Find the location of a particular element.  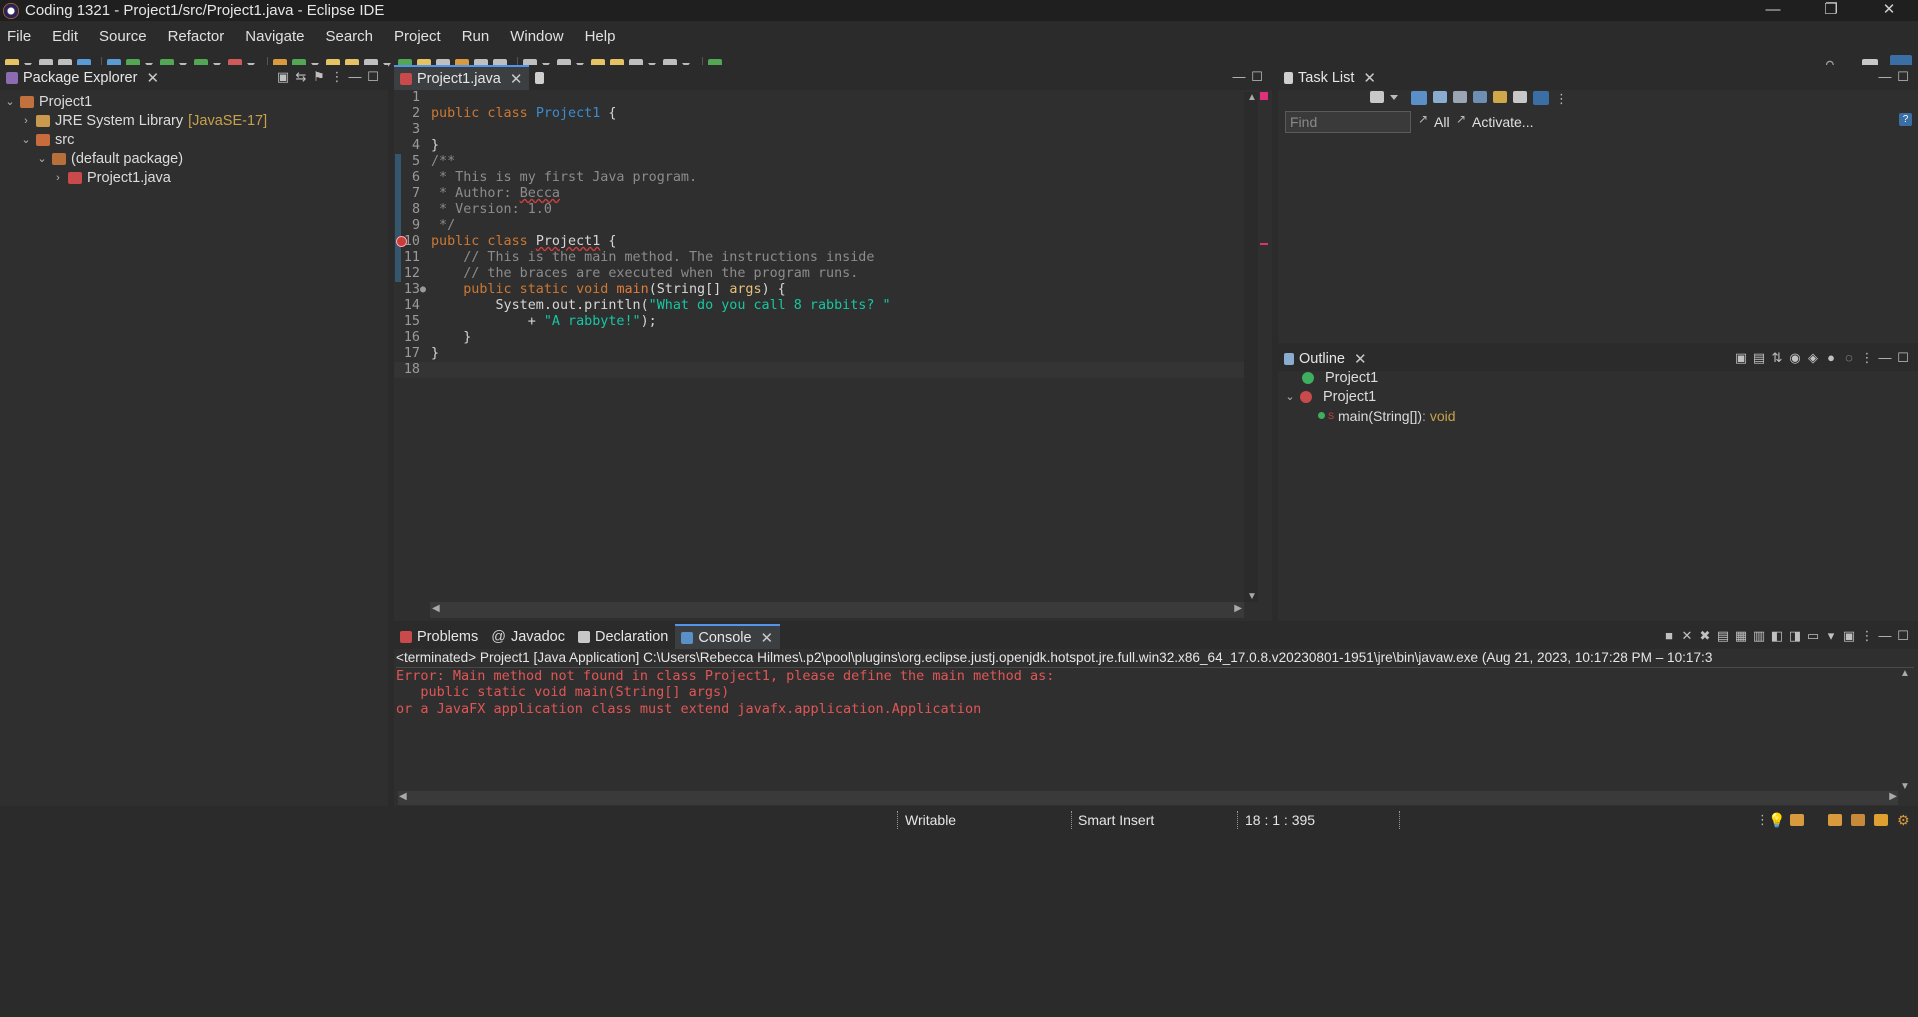

open-console-icon: ▣ is located at coordinates (1849, 636).